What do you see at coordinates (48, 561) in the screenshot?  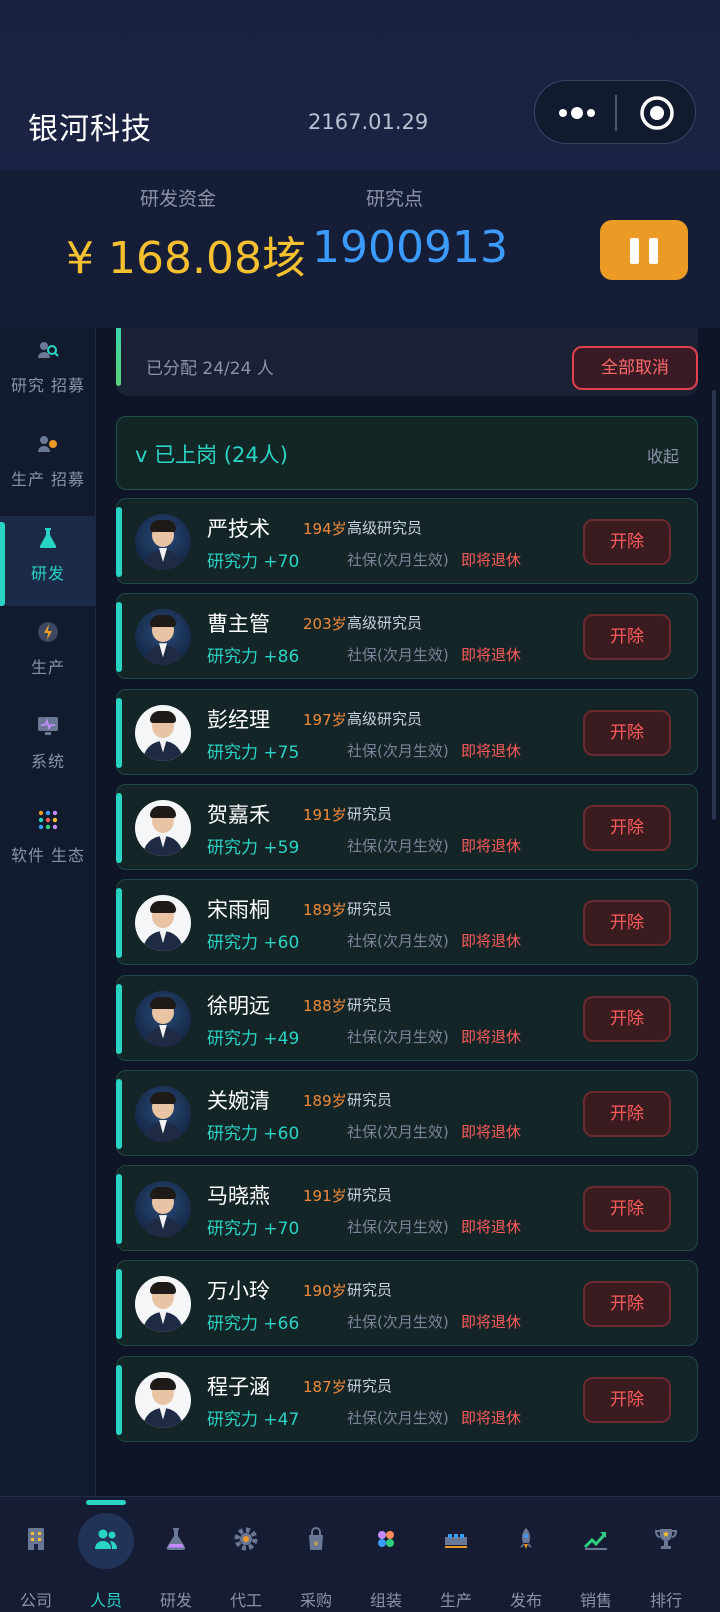 I see `sidebar-item-rd: 研发` at bounding box center [48, 561].